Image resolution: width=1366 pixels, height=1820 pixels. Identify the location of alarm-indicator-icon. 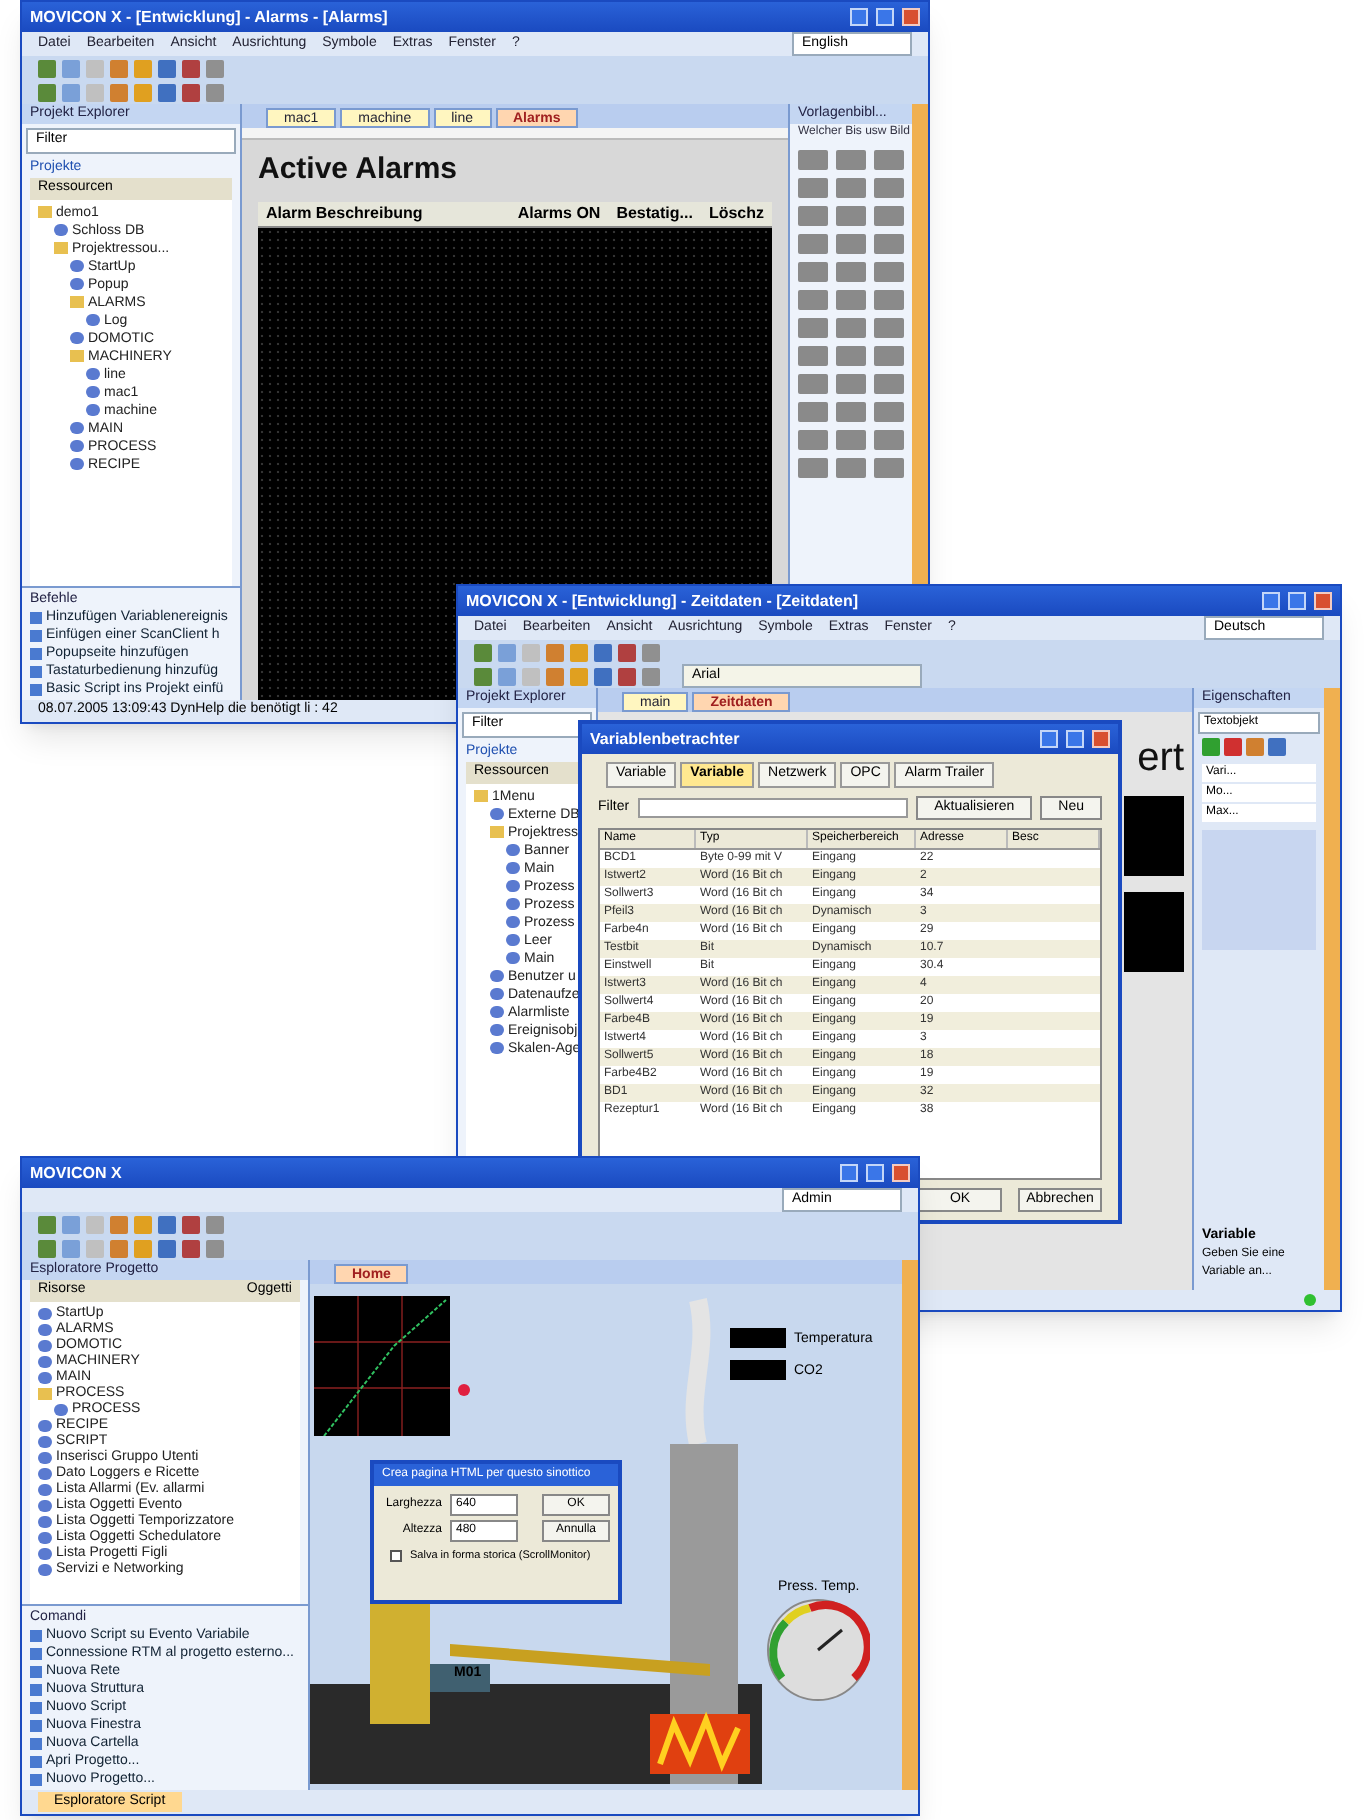
(464, 1390).